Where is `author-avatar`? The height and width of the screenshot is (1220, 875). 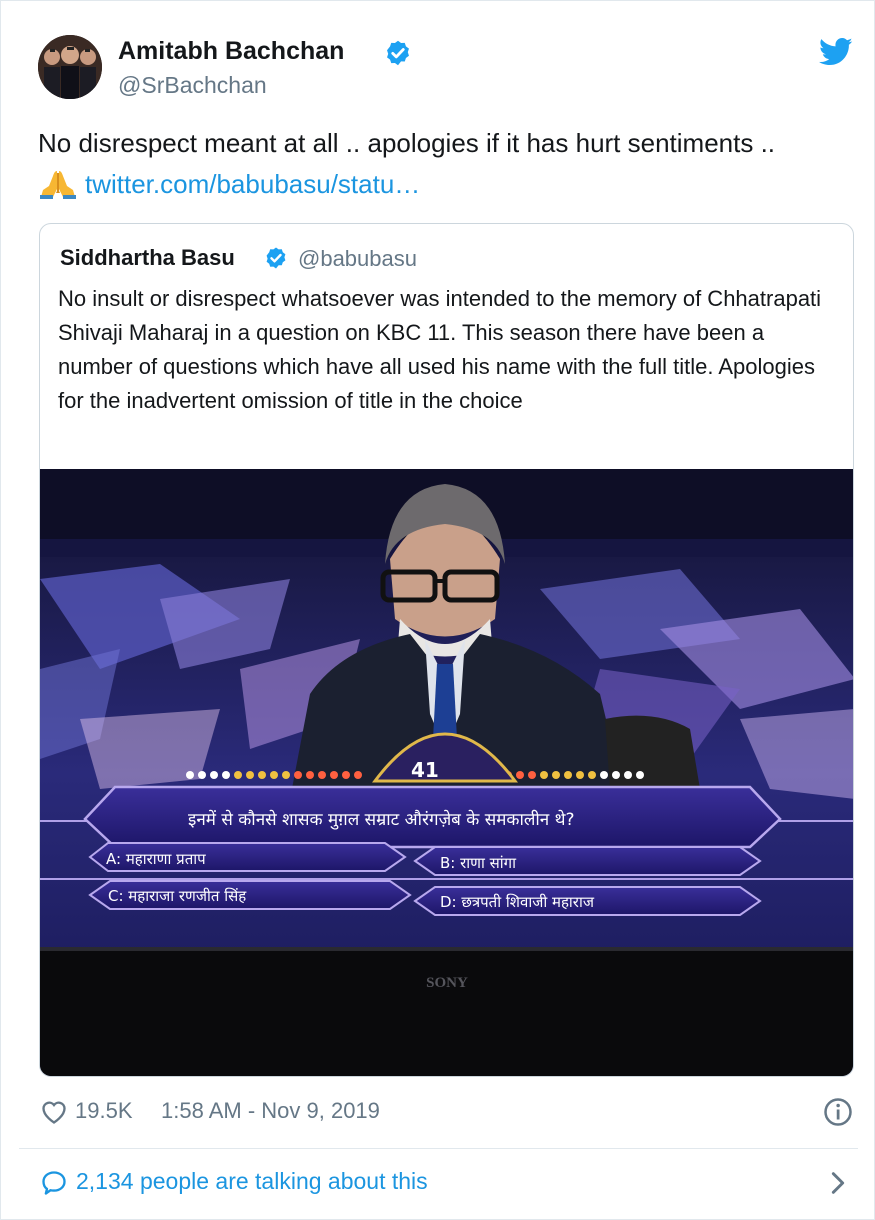
author-avatar is located at coordinates (70, 67).